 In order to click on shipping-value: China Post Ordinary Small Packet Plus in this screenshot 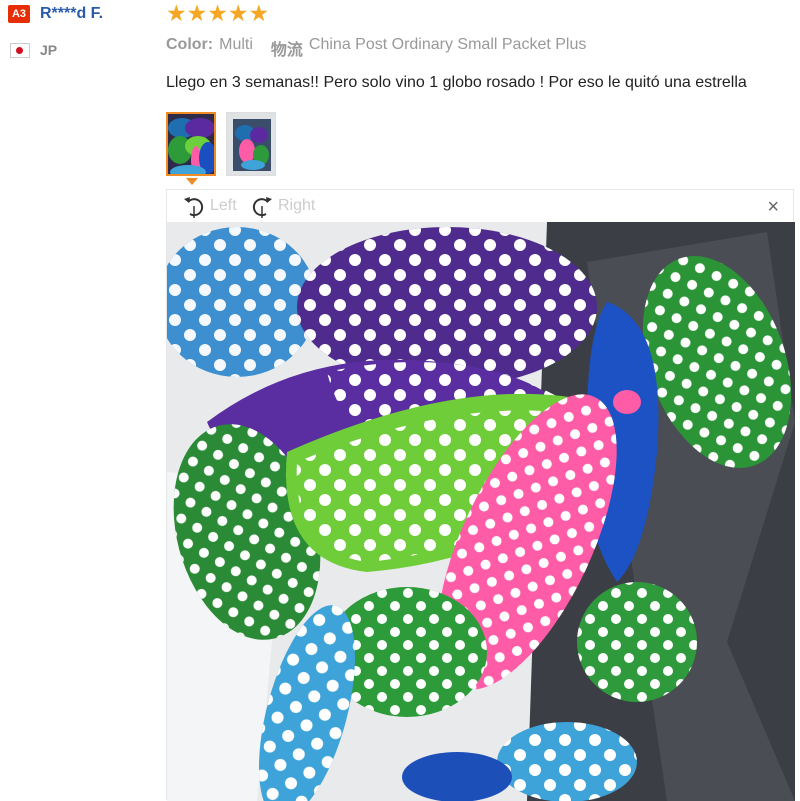, I will do `click(447, 44)`.